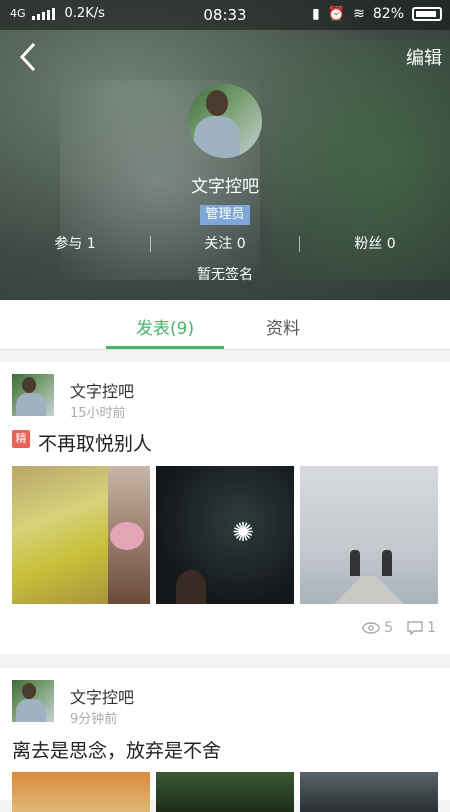 This screenshot has width=450, height=812. Describe the element at coordinates (225, 187) in the screenshot. I see `profile-name: 文字控吧` at that location.